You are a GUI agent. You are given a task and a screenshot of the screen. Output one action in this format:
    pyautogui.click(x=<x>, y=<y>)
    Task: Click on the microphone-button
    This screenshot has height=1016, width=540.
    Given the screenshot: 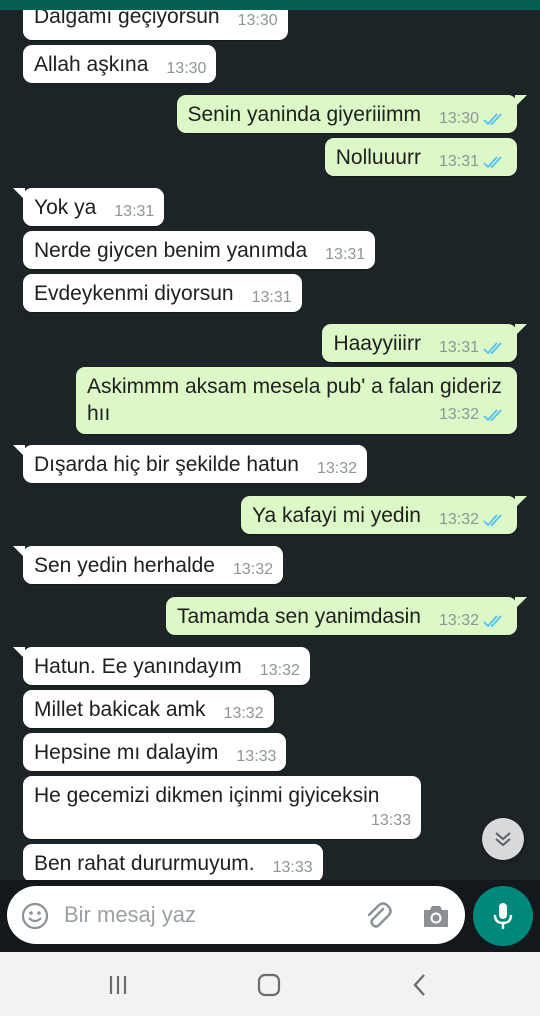 What is the action you would take?
    pyautogui.click(x=503, y=916)
    